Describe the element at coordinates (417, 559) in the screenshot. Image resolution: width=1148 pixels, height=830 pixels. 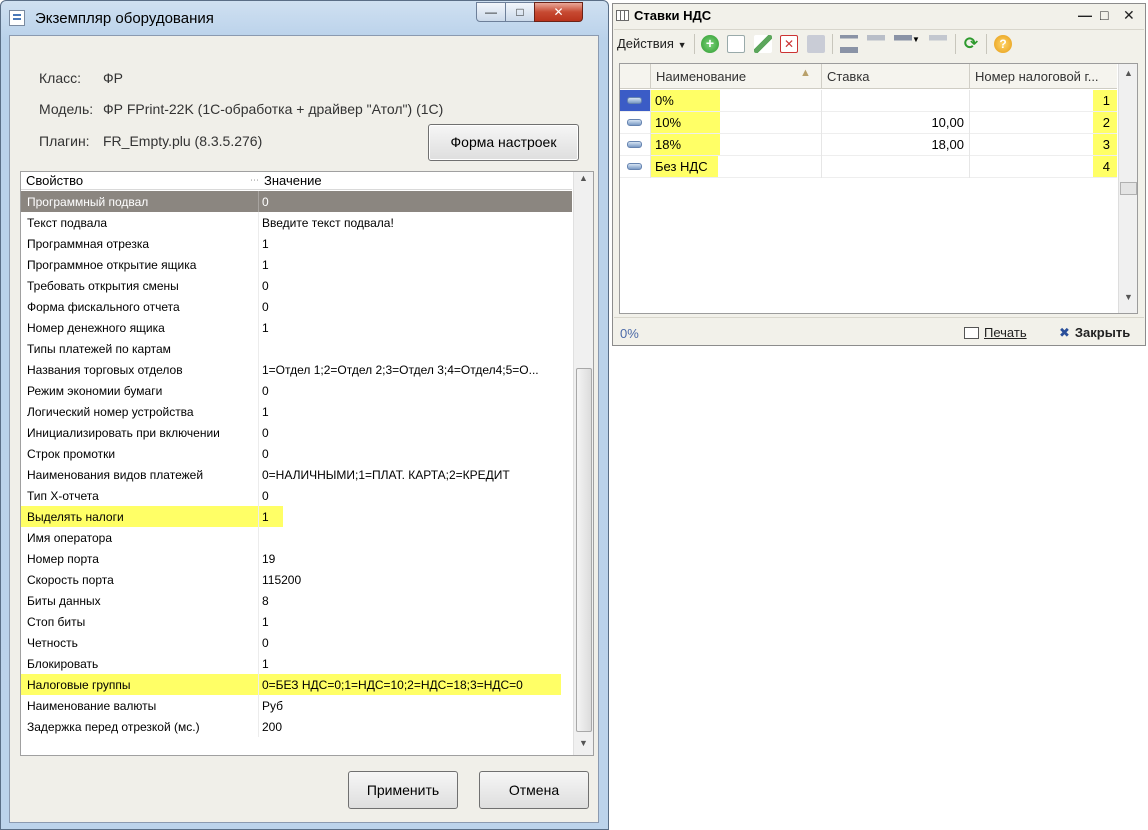
I see `property-value: 19` at that location.